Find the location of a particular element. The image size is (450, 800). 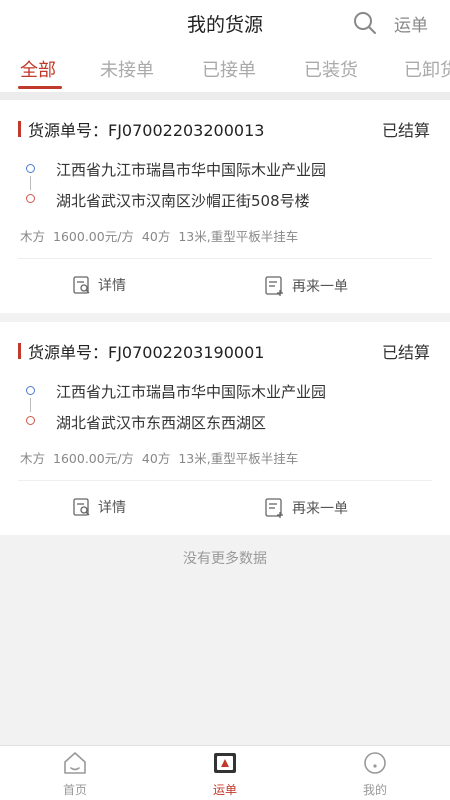

nav-label: 我的 is located at coordinates (374, 790).